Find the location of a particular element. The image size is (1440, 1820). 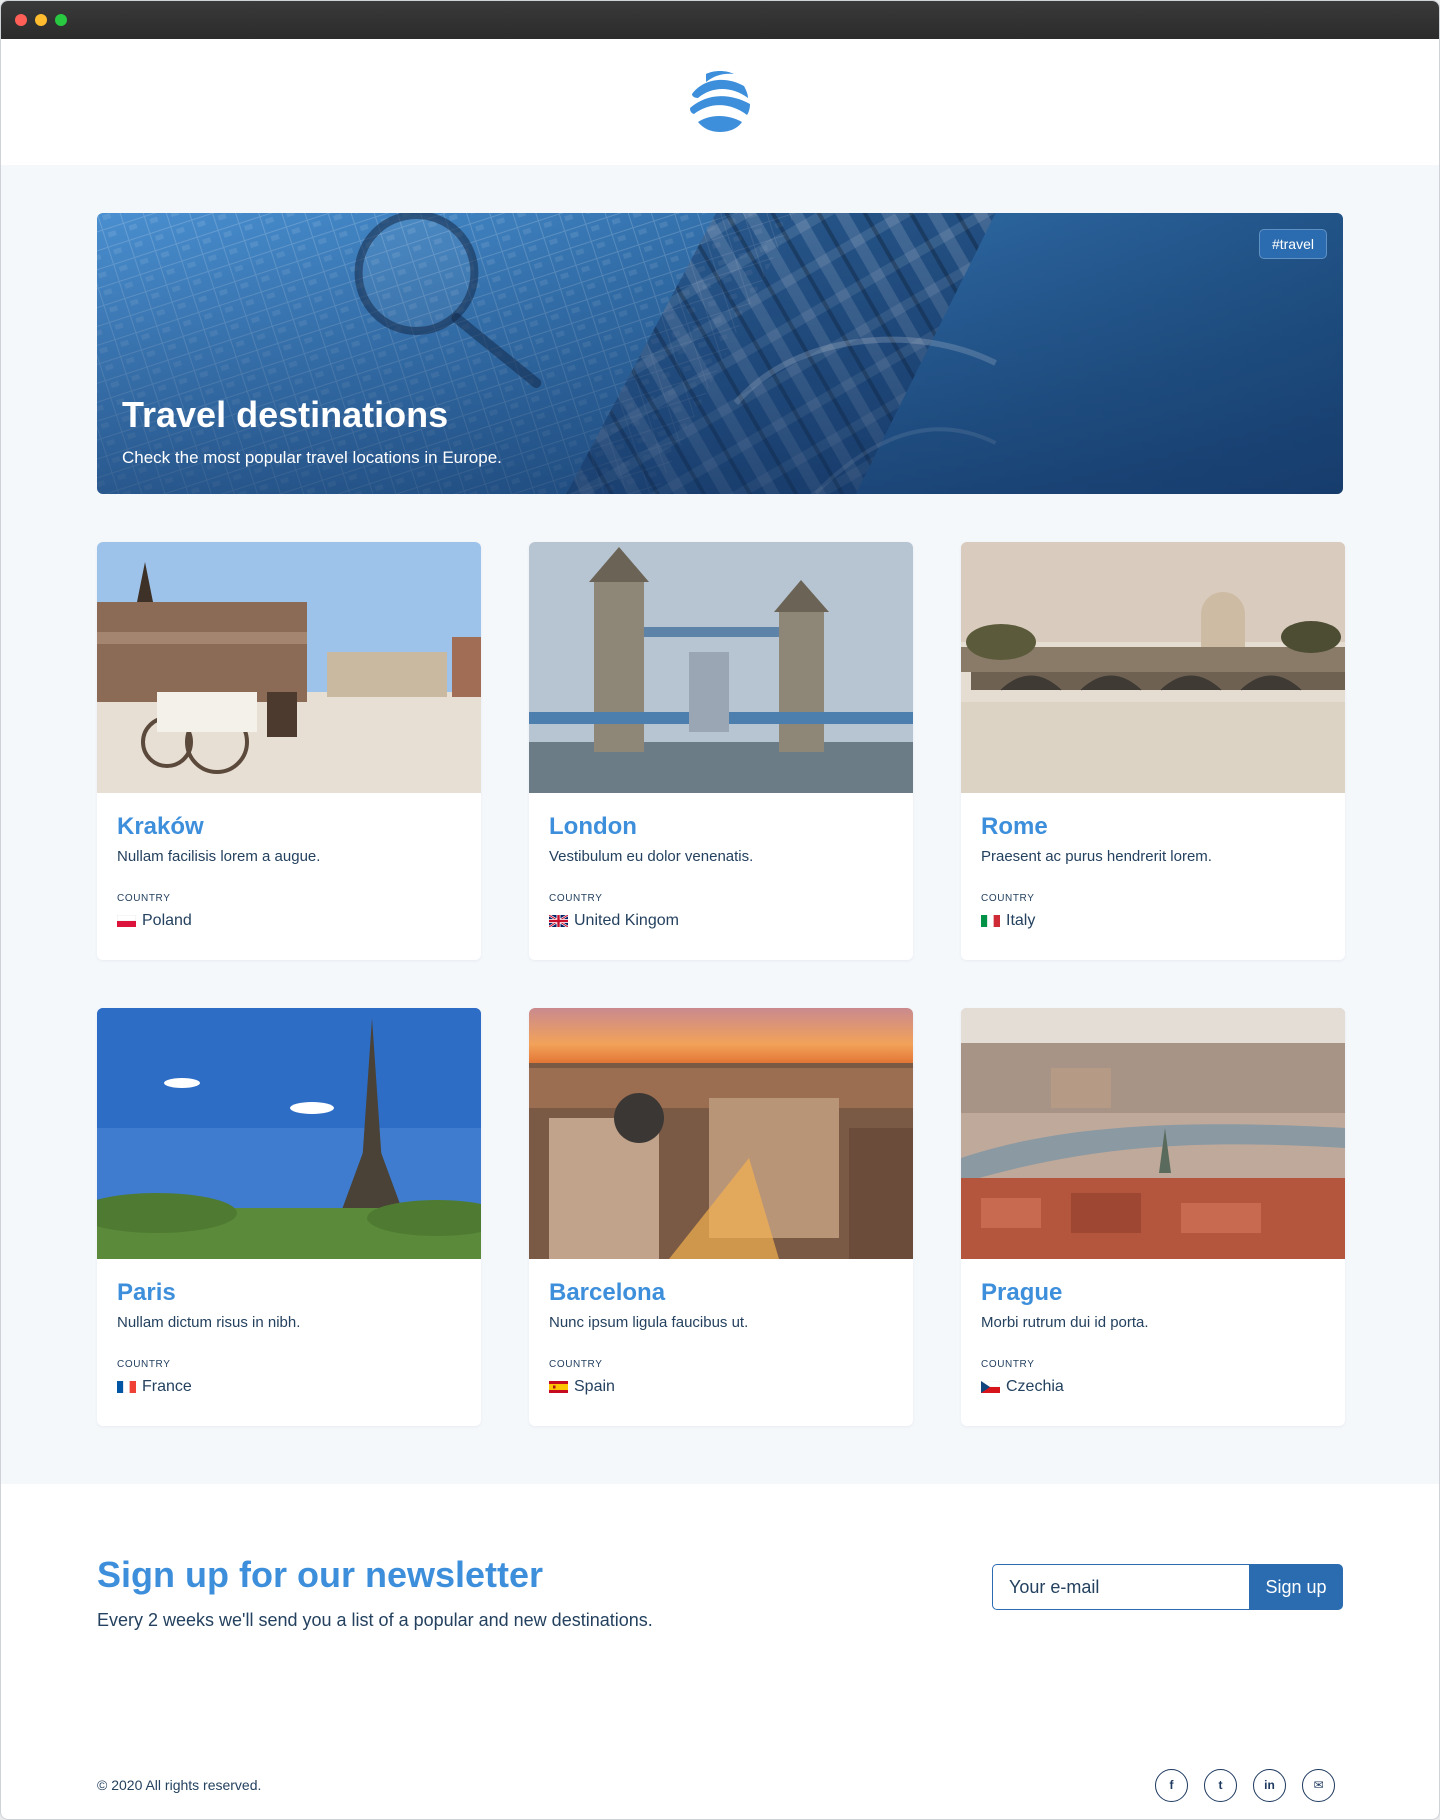

hero-title: Travel destinations is located at coordinates (285, 414).